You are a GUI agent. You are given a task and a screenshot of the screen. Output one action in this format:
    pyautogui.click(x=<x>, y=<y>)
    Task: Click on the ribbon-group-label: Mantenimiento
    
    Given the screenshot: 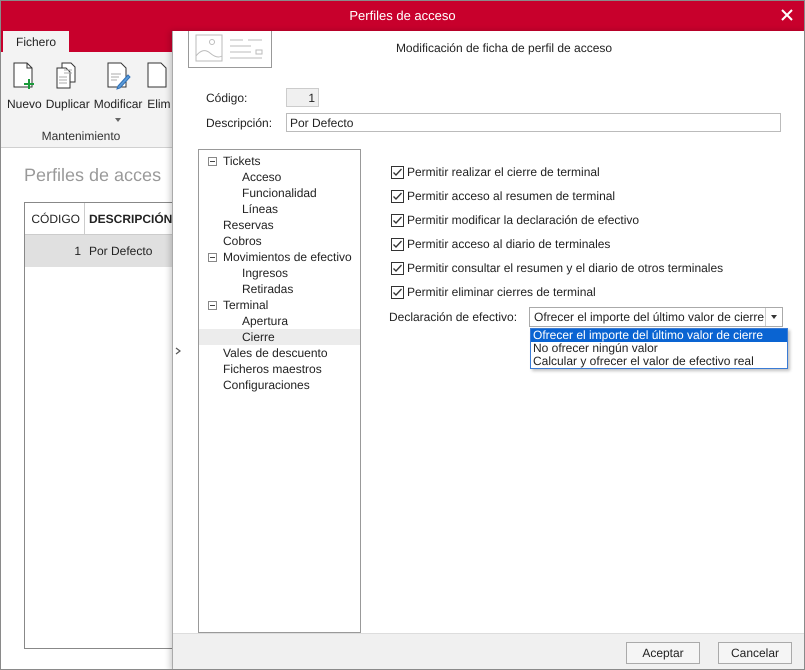 What is the action you would take?
    pyautogui.click(x=81, y=136)
    